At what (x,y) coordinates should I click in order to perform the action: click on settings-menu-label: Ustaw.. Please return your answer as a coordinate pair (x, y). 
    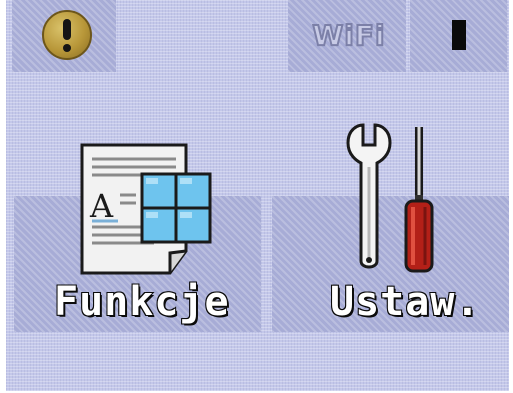
    Looking at the image, I should click on (405, 302).